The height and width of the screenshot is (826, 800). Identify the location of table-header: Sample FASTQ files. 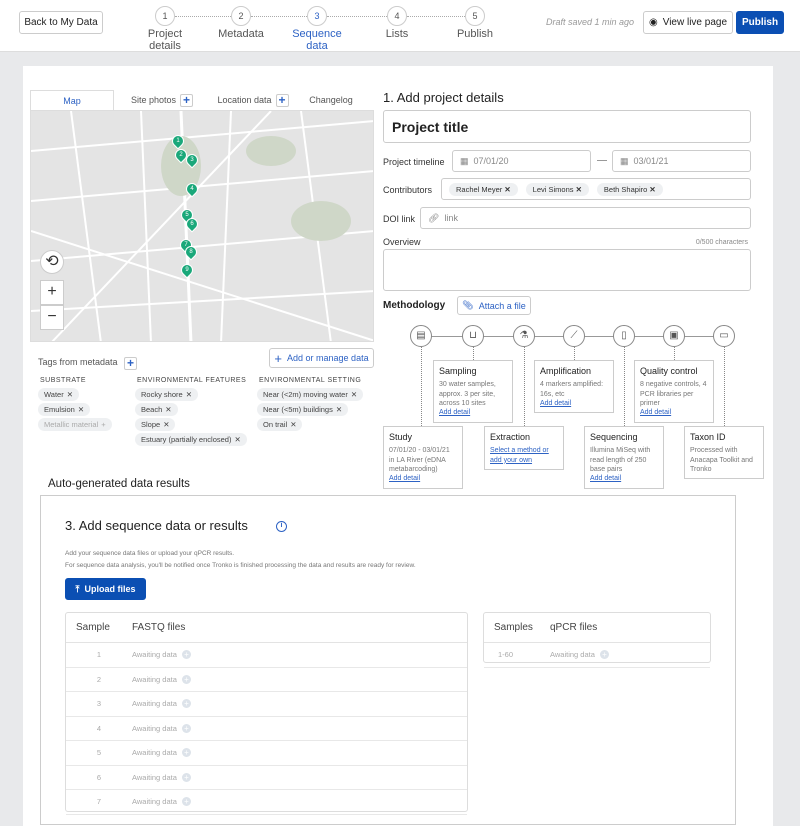
(266, 628).